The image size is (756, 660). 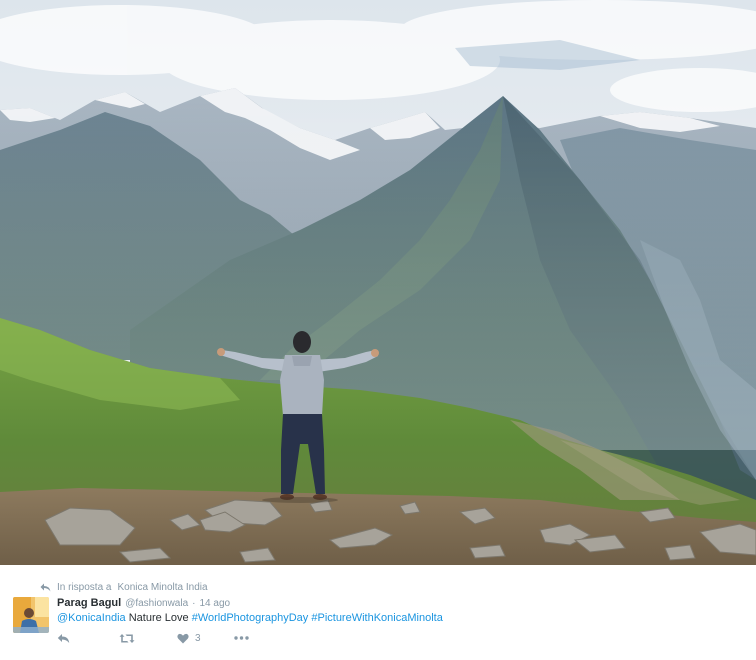 I want to click on reply-target-link: Konica Minolta India, so click(x=162, y=587).